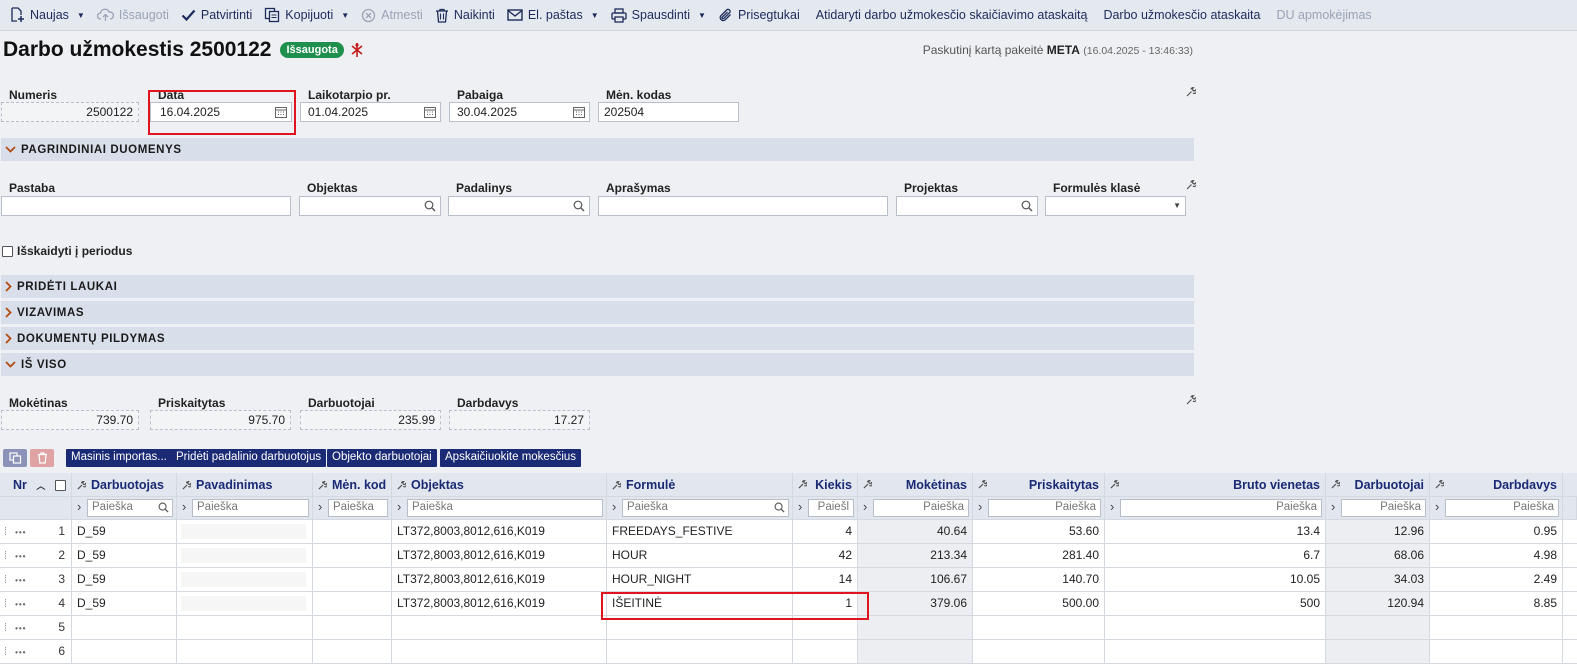 This screenshot has width=1577, height=664. What do you see at coordinates (1383, 508) in the screenshot?
I see `search-input-employees: Paieška` at bounding box center [1383, 508].